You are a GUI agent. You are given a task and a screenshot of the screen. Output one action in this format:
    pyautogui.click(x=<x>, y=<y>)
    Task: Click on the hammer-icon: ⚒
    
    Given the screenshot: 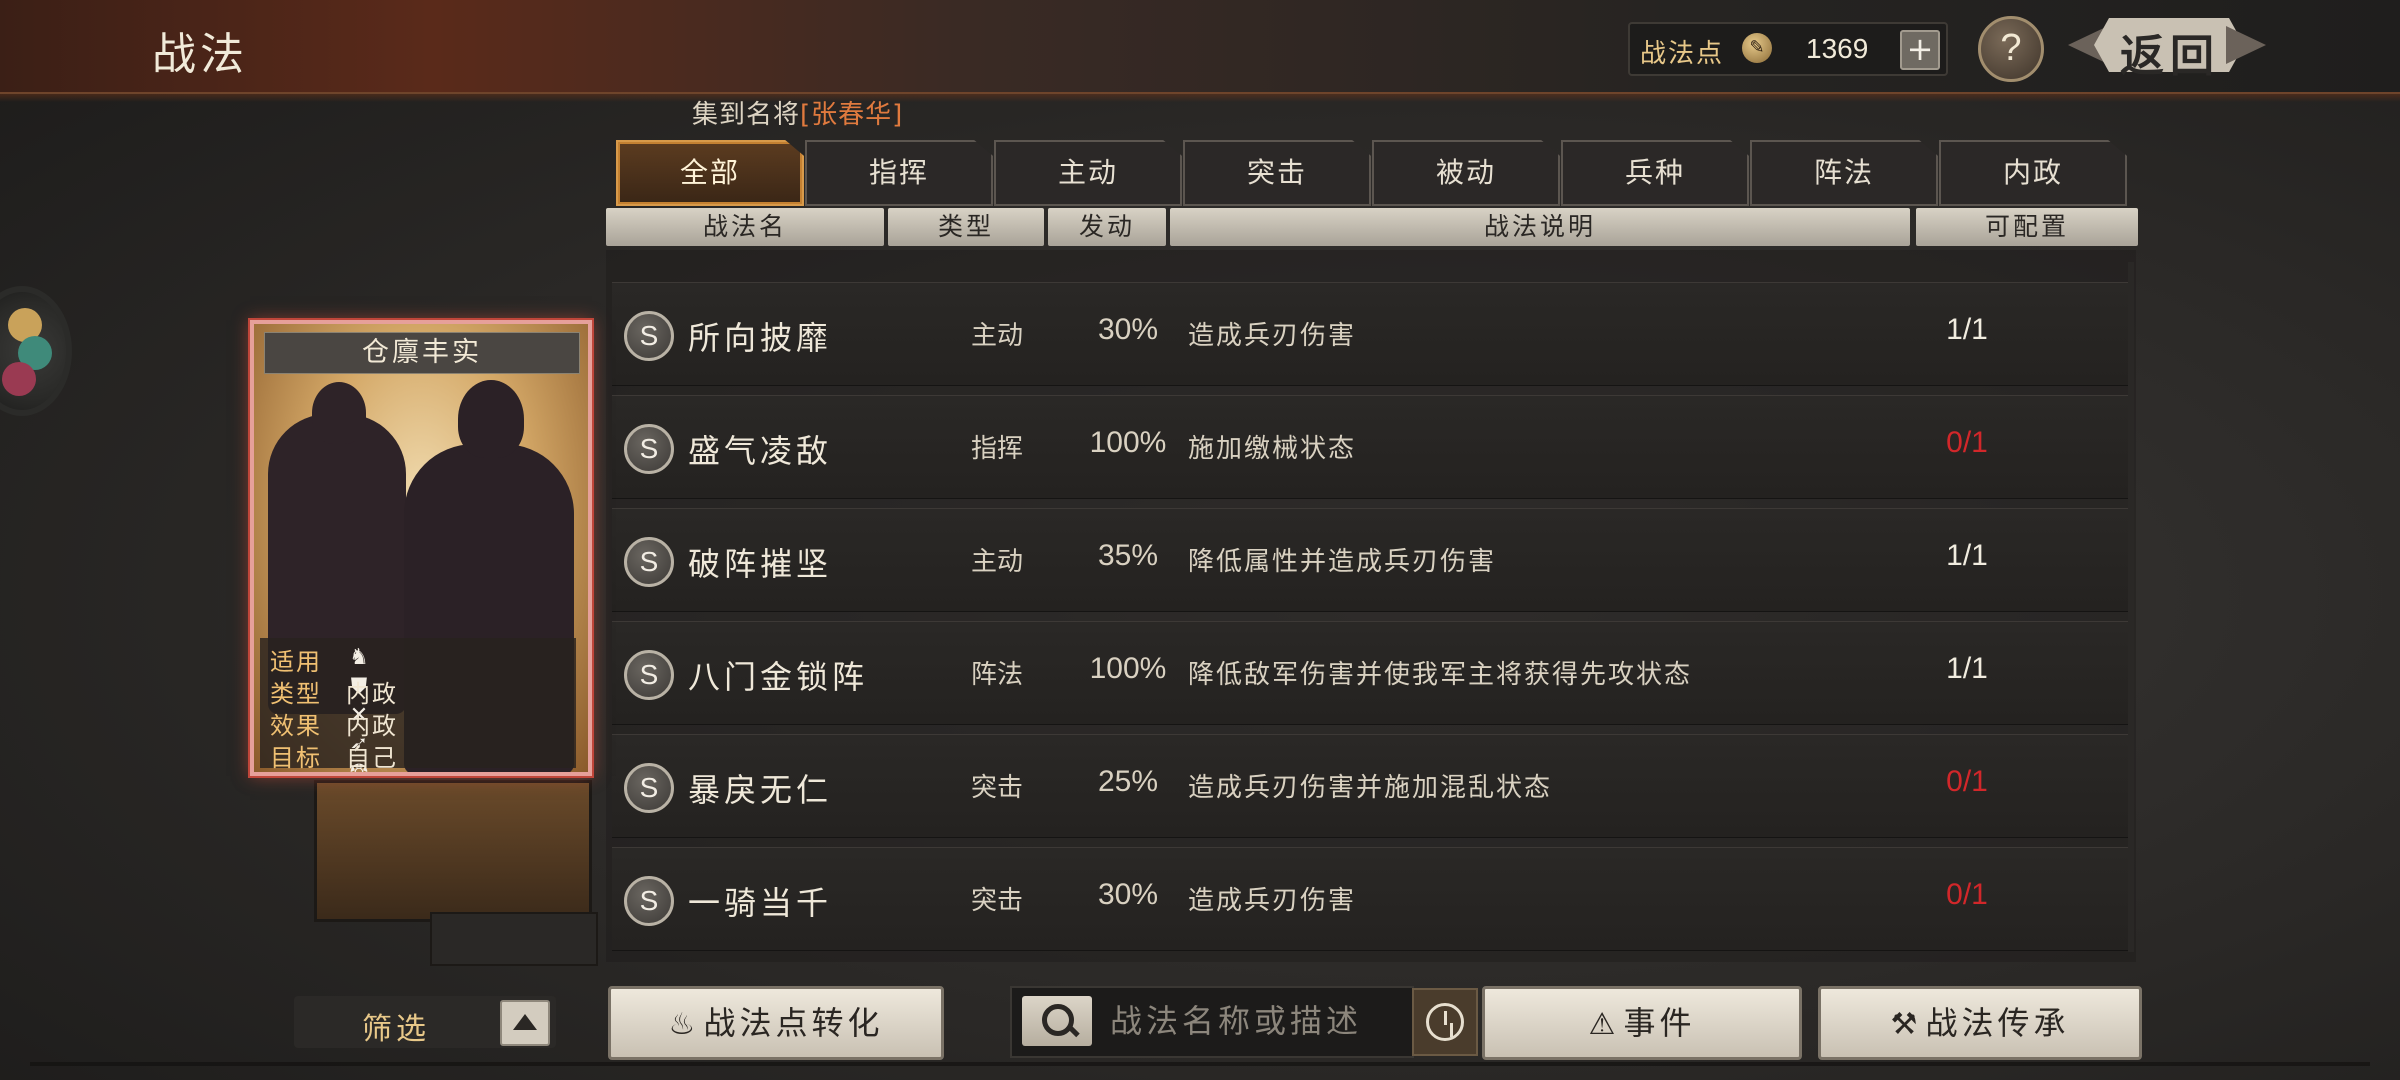 What is the action you would take?
    pyautogui.click(x=1906, y=1024)
    